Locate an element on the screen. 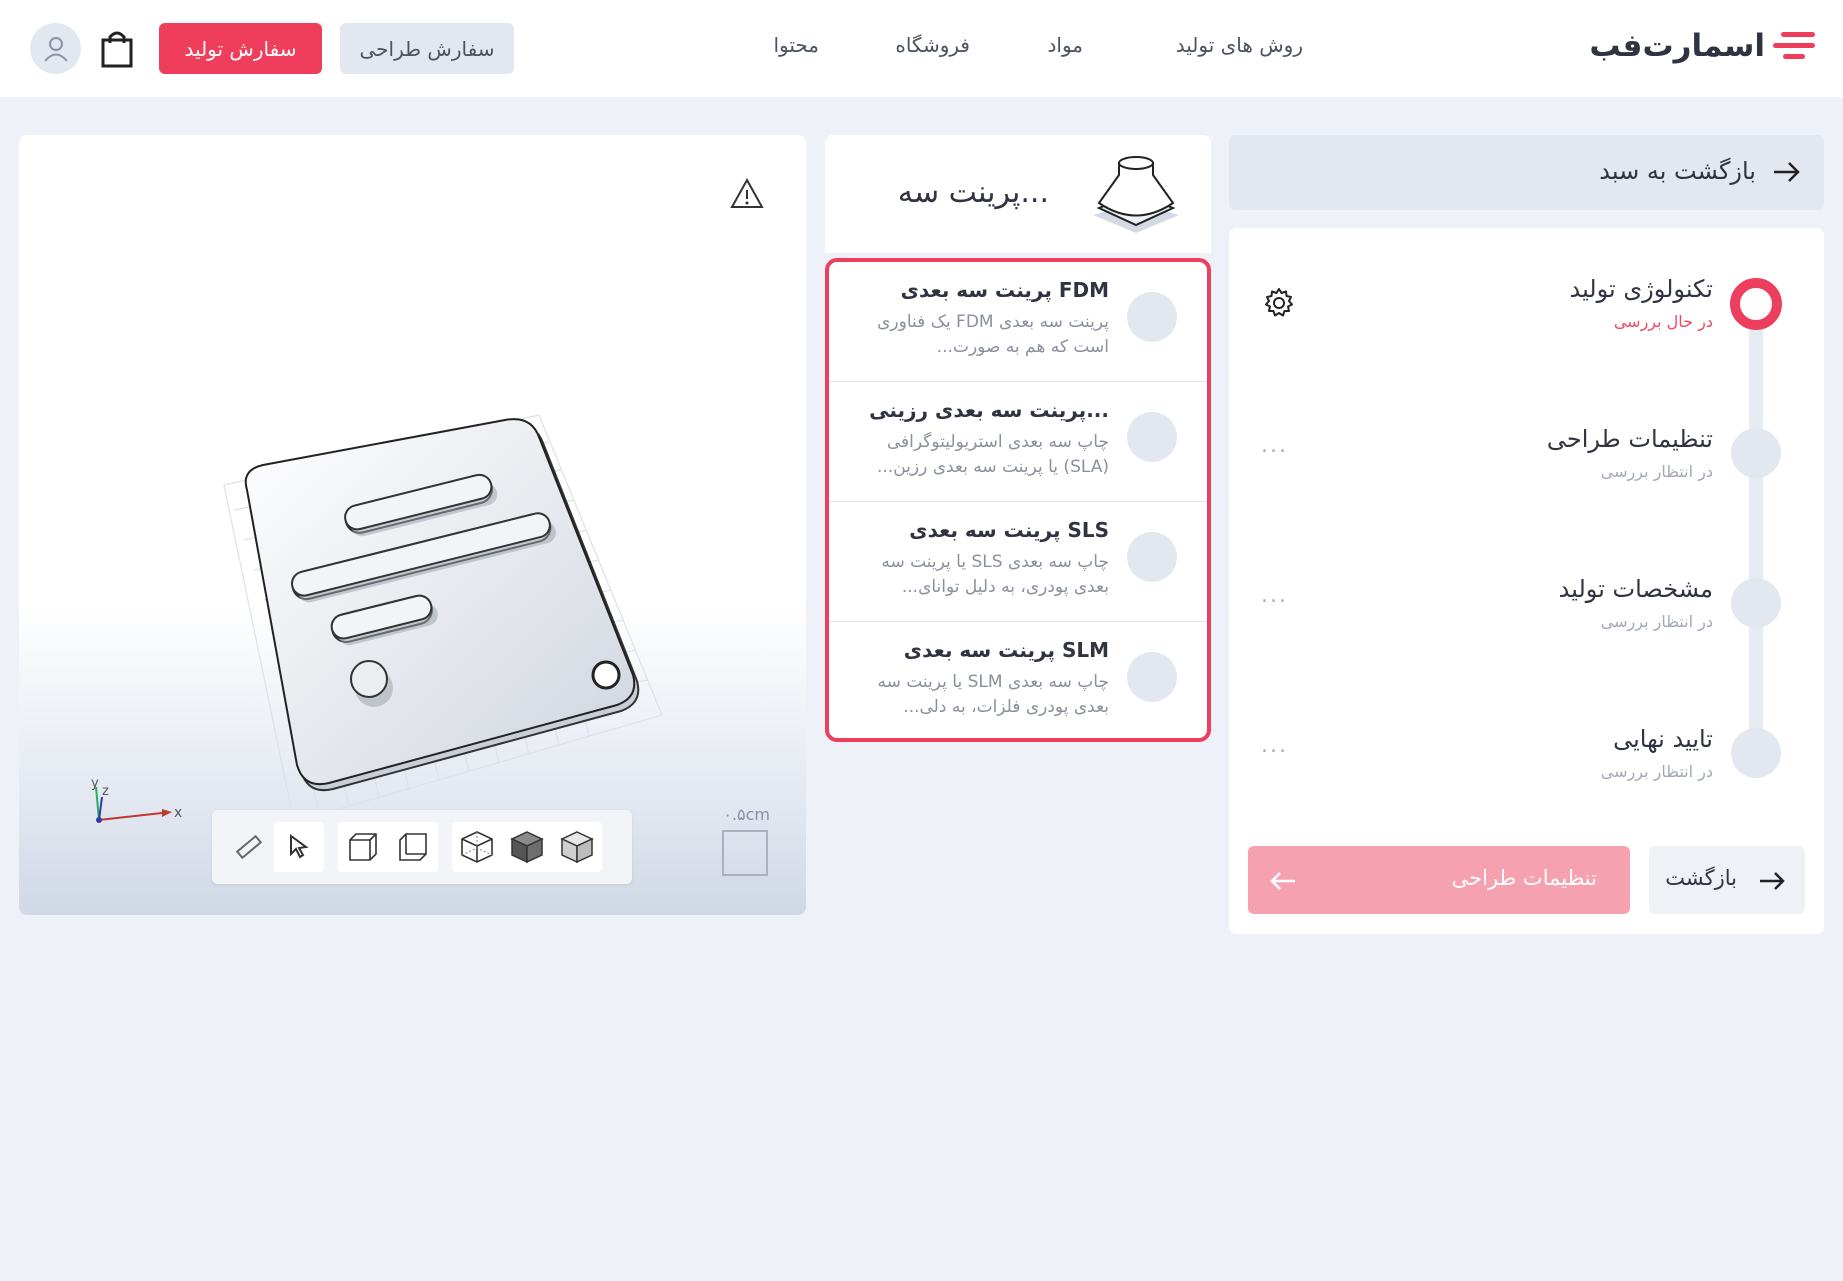 The height and width of the screenshot is (1281, 1843). production-order-button: سفارش تولید is located at coordinates (240, 48).